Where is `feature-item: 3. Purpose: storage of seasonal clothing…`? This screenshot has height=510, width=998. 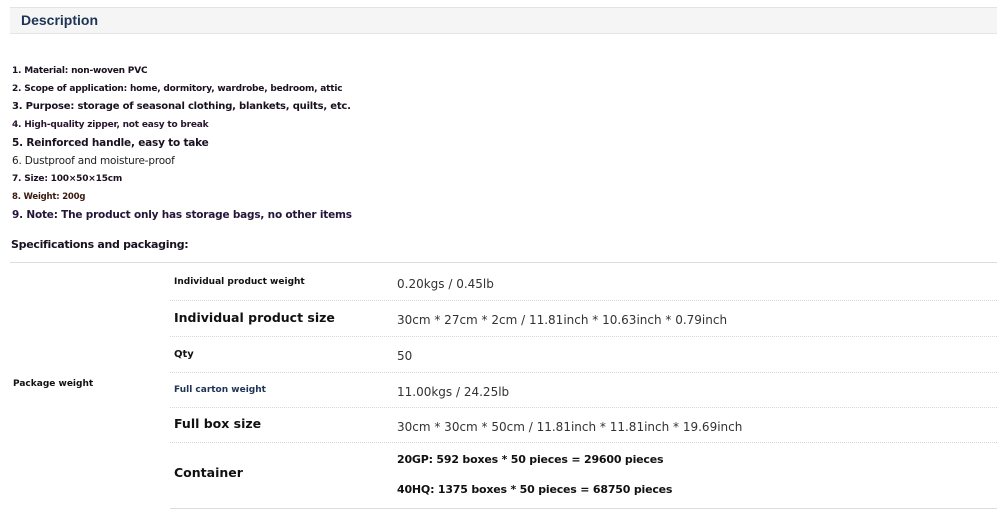
feature-item: 3. Purpose: storage of seasonal clothing… is located at coordinates (181, 106).